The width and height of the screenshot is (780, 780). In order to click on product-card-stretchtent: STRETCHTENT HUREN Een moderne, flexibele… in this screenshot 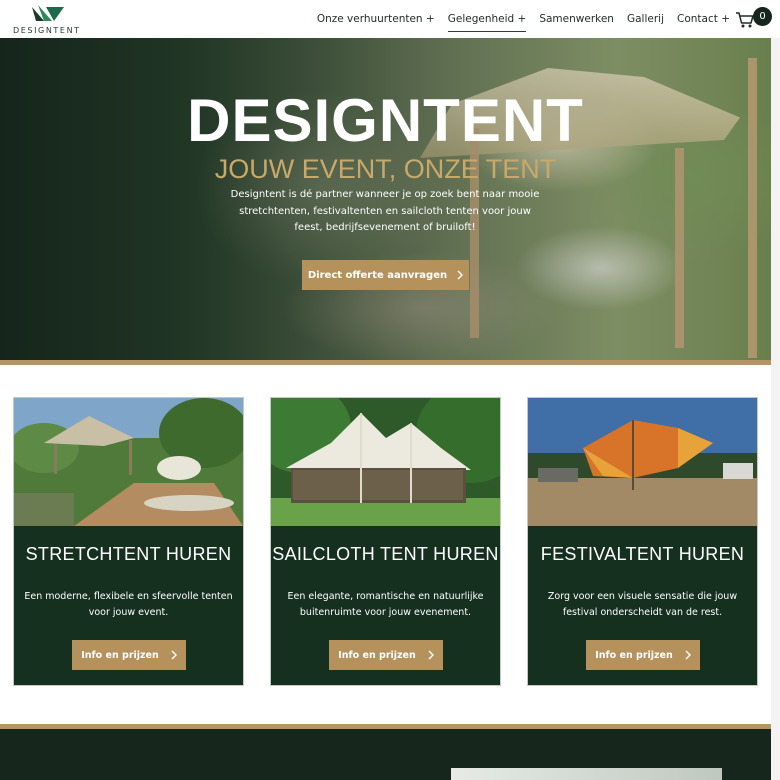, I will do `click(128, 541)`.